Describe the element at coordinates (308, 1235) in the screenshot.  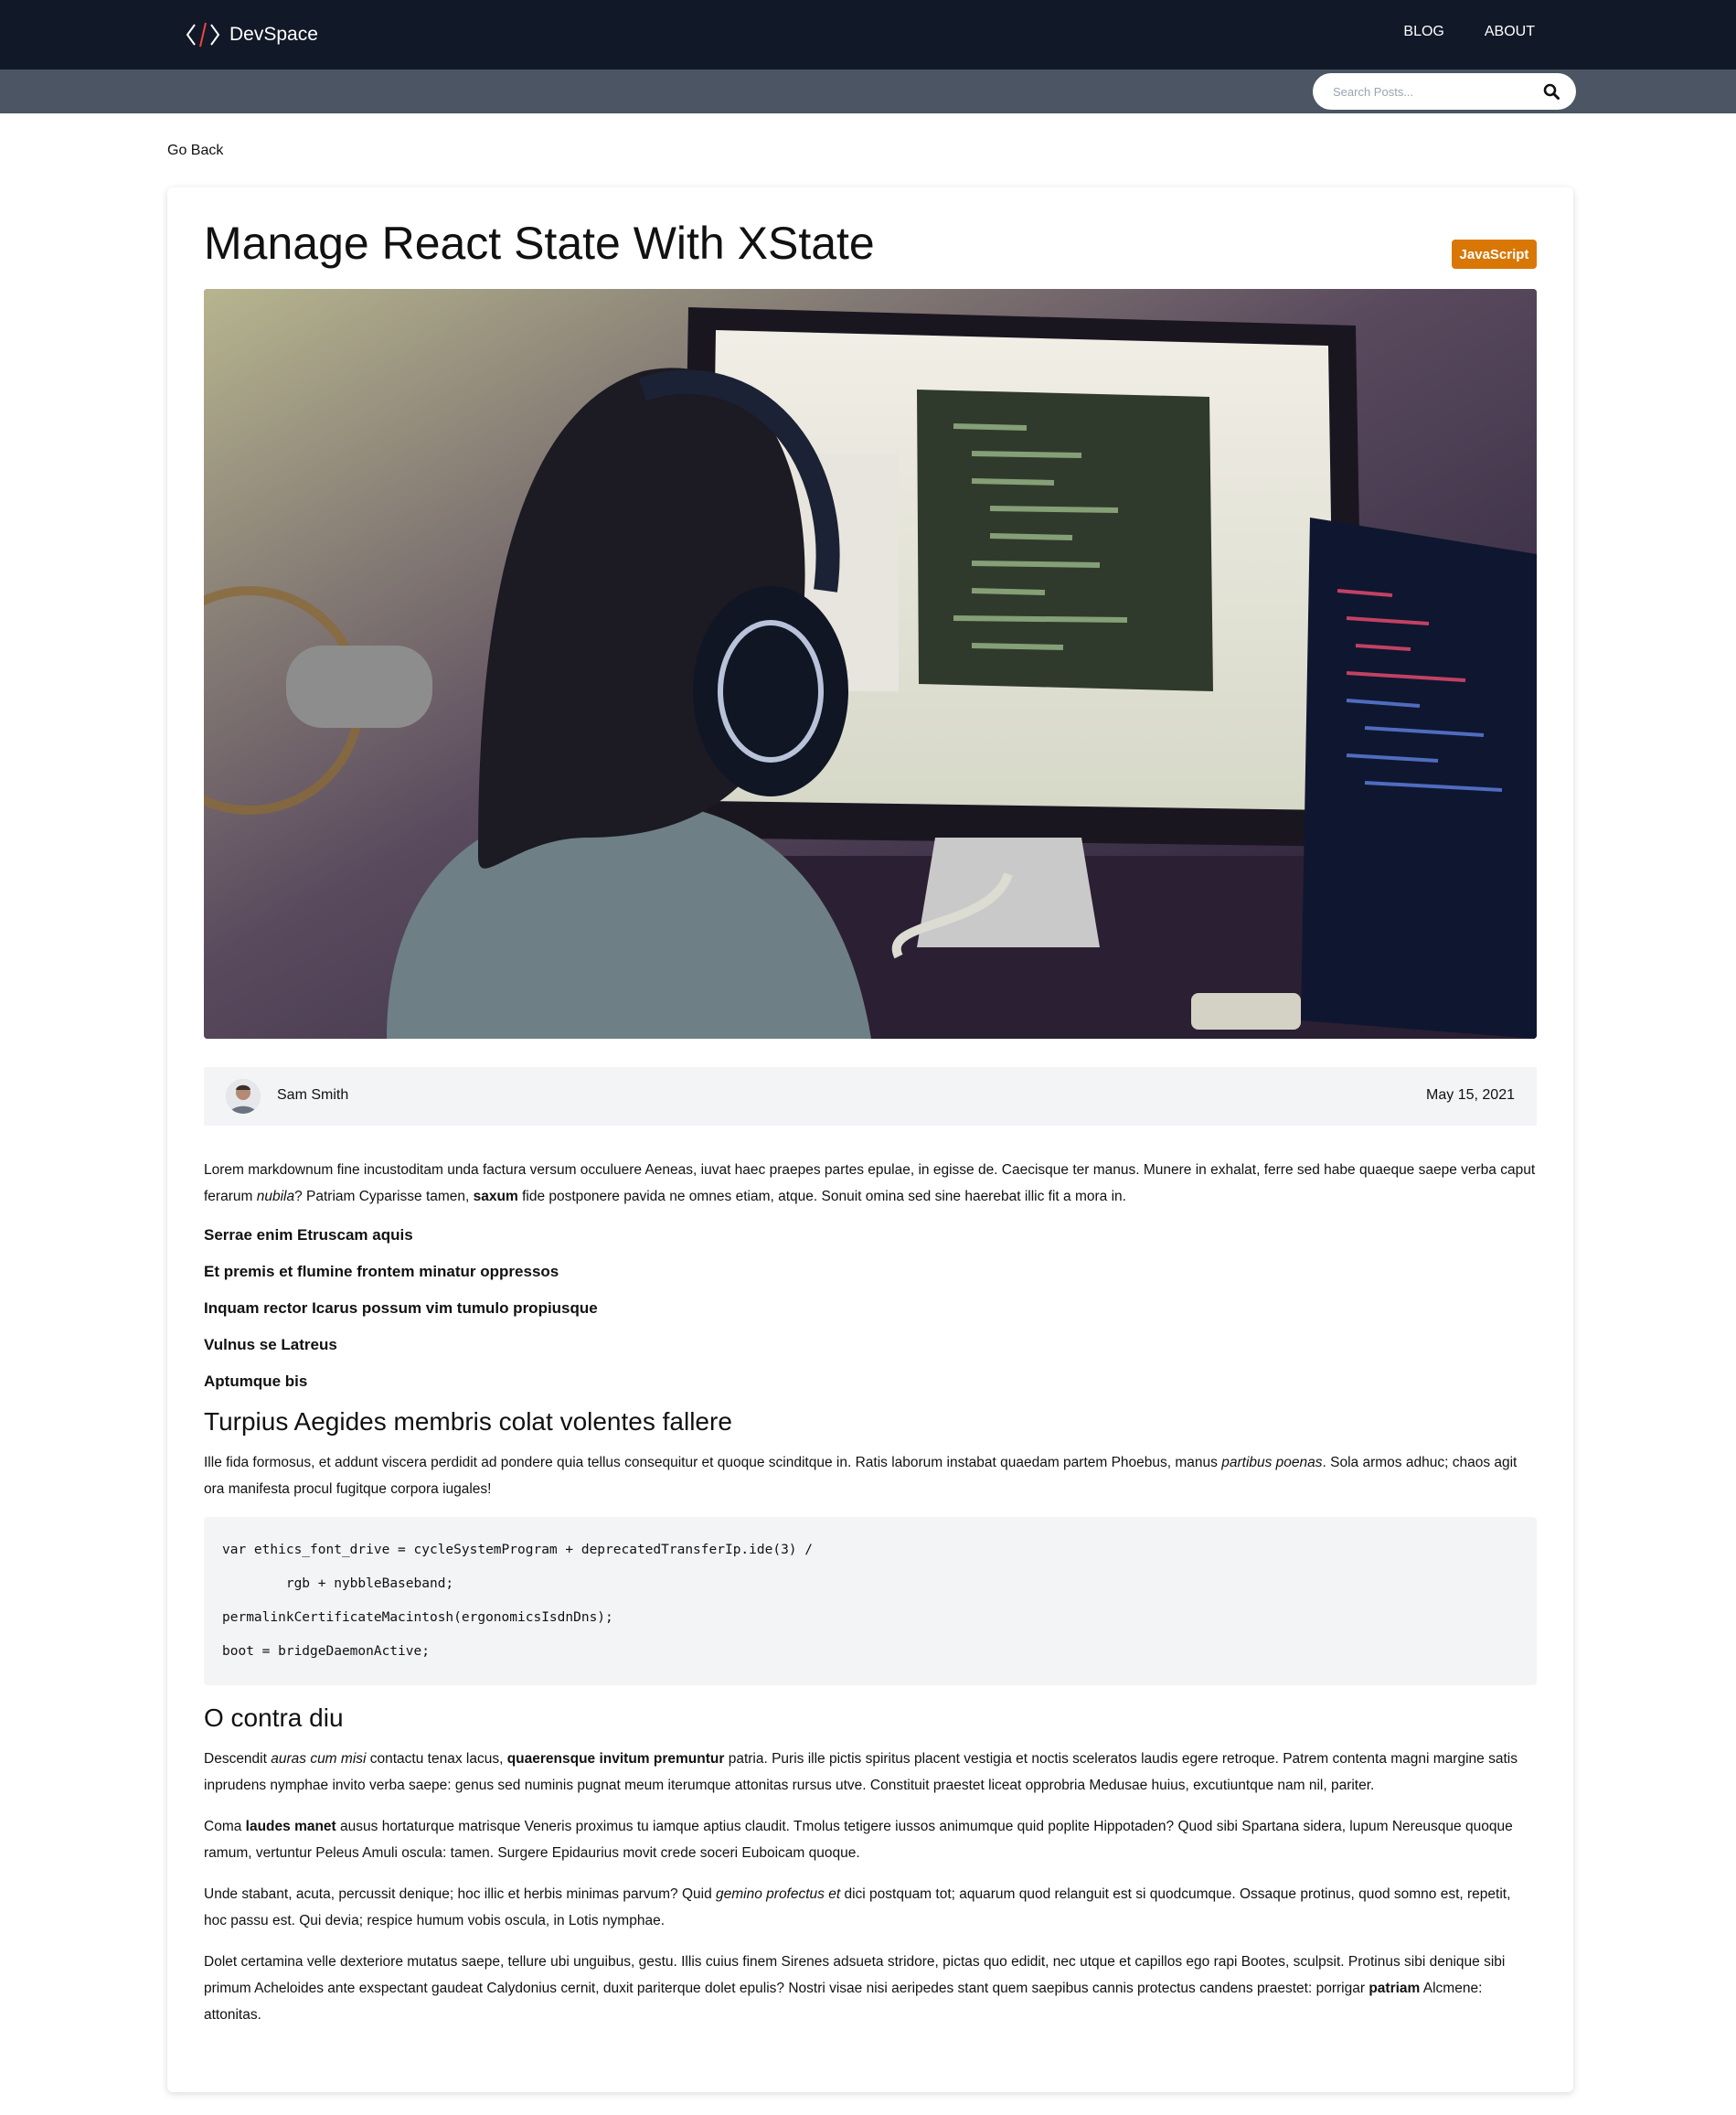
I see `list-item: Serrae enim Etruscam aquis` at that location.